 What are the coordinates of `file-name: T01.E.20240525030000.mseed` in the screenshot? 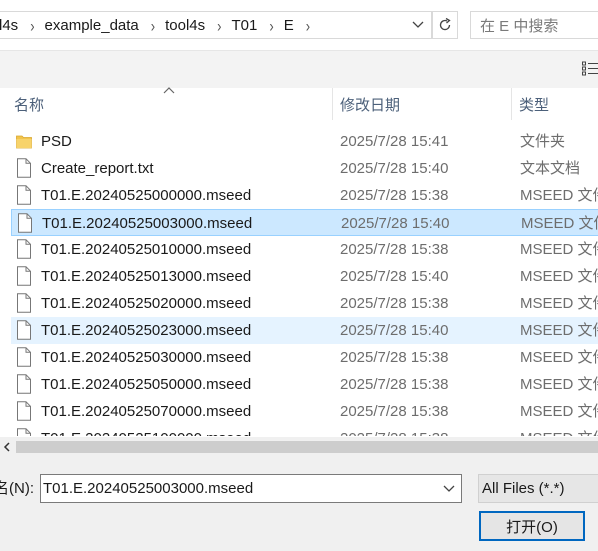 It's located at (146, 357).